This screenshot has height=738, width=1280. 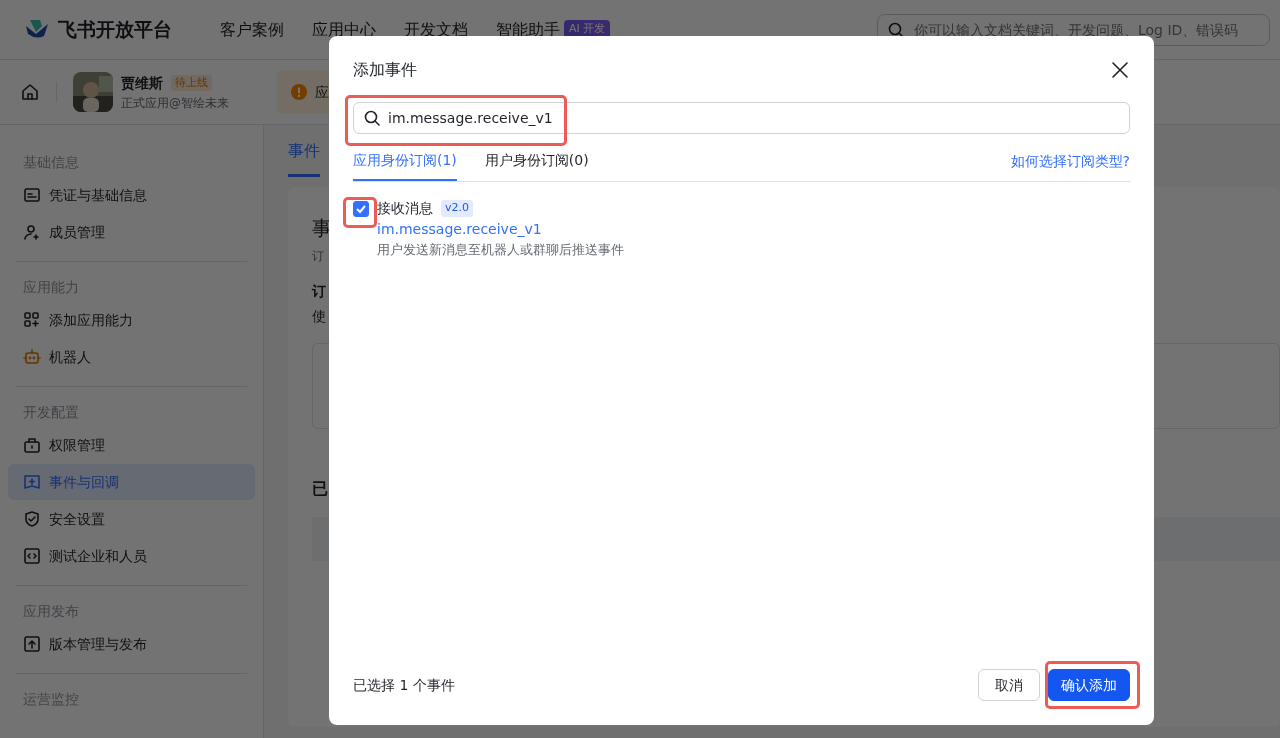 I want to click on event-description: 用户发送新消息至机器人或群聊后推送事件, so click(x=500, y=250).